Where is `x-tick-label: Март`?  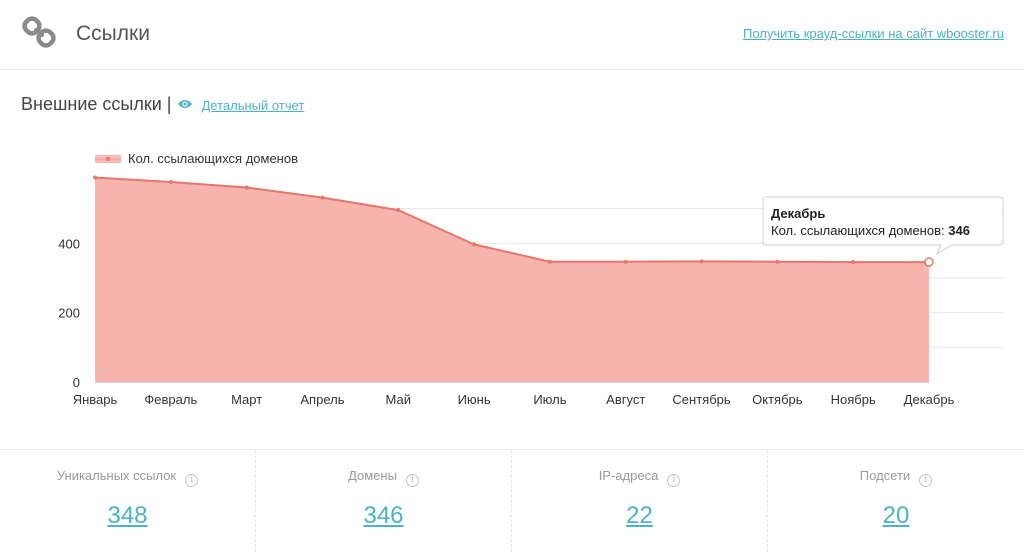
x-tick-label: Март is located at coordinates (246, 399).